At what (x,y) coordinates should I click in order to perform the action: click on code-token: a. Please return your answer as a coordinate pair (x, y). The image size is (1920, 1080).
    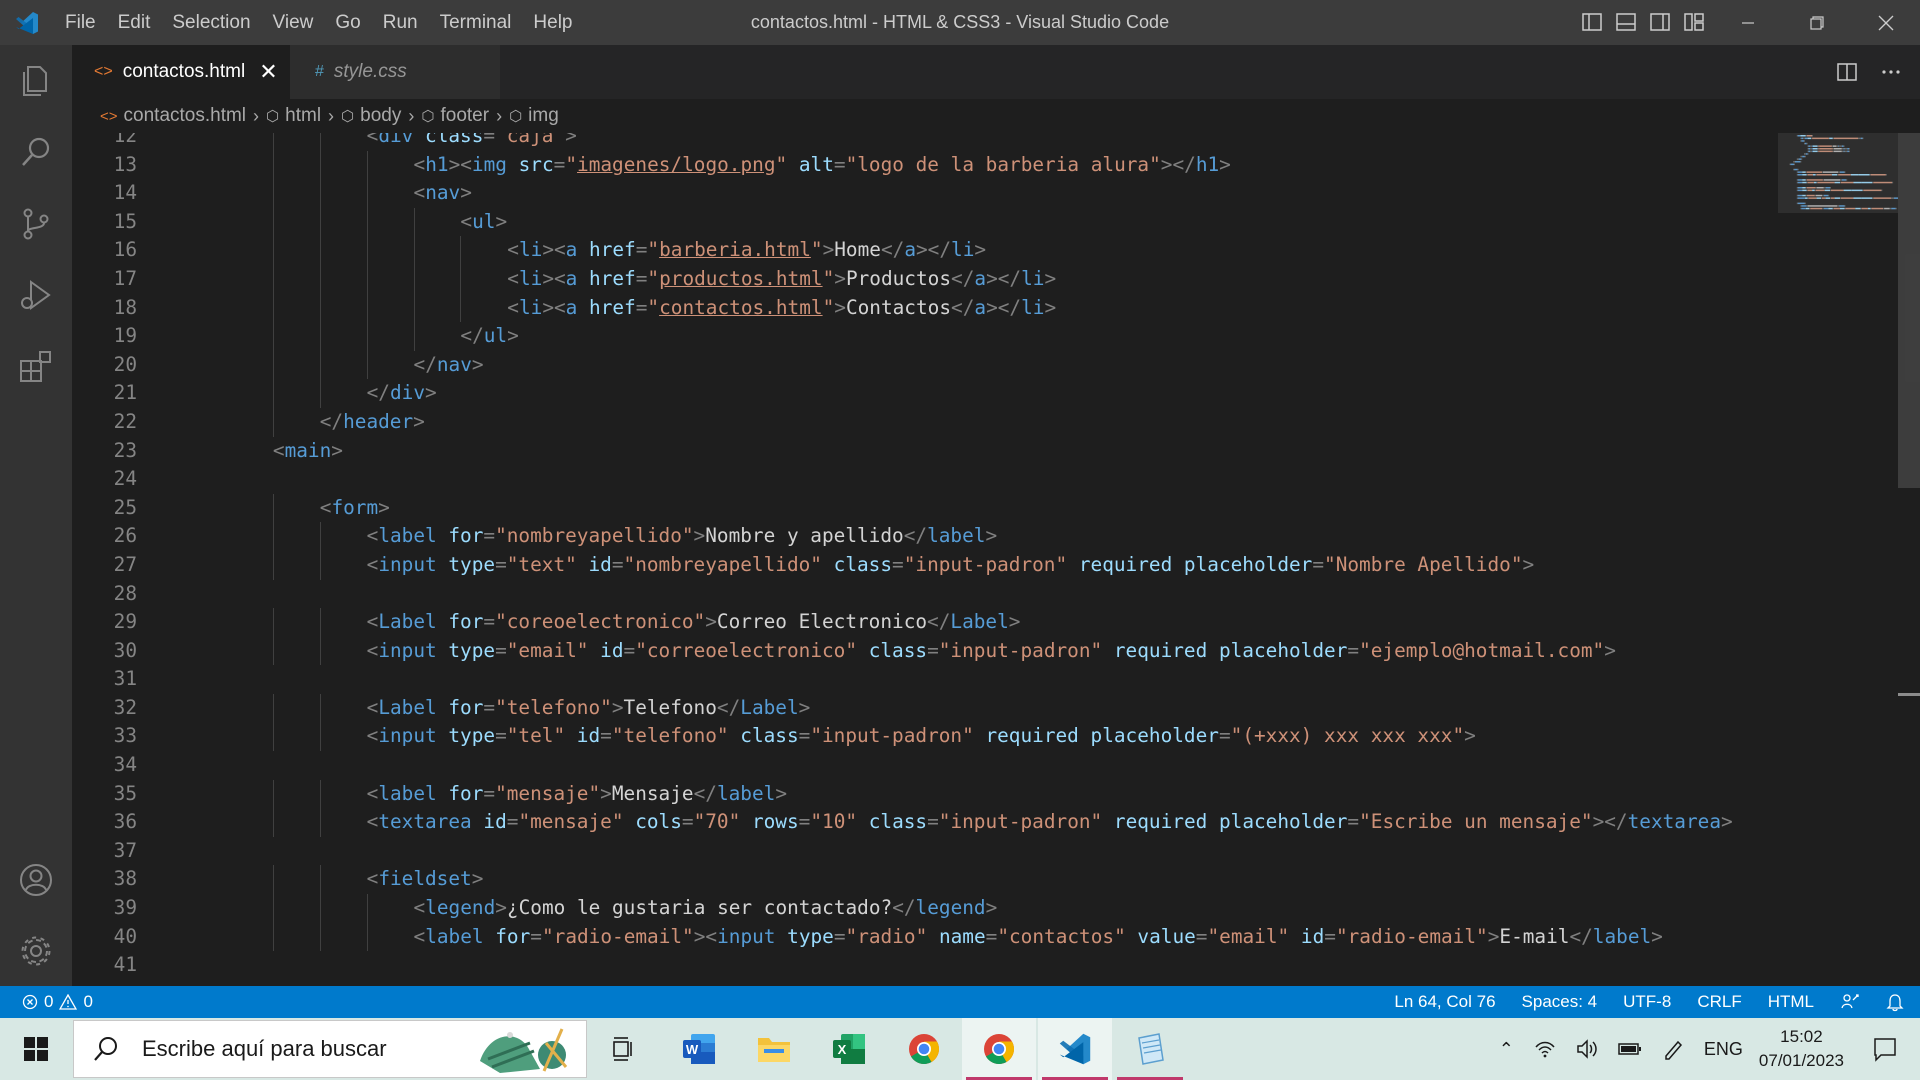
    Looking at the image, I should click on (980, 278).